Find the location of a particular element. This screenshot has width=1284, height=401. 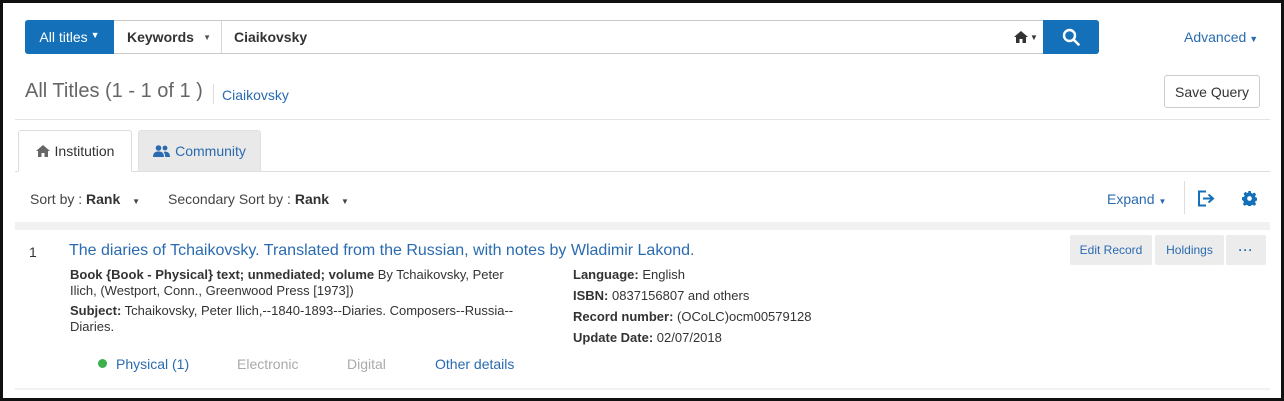

more-icon: ··· is located at coordinates (1246, 250).